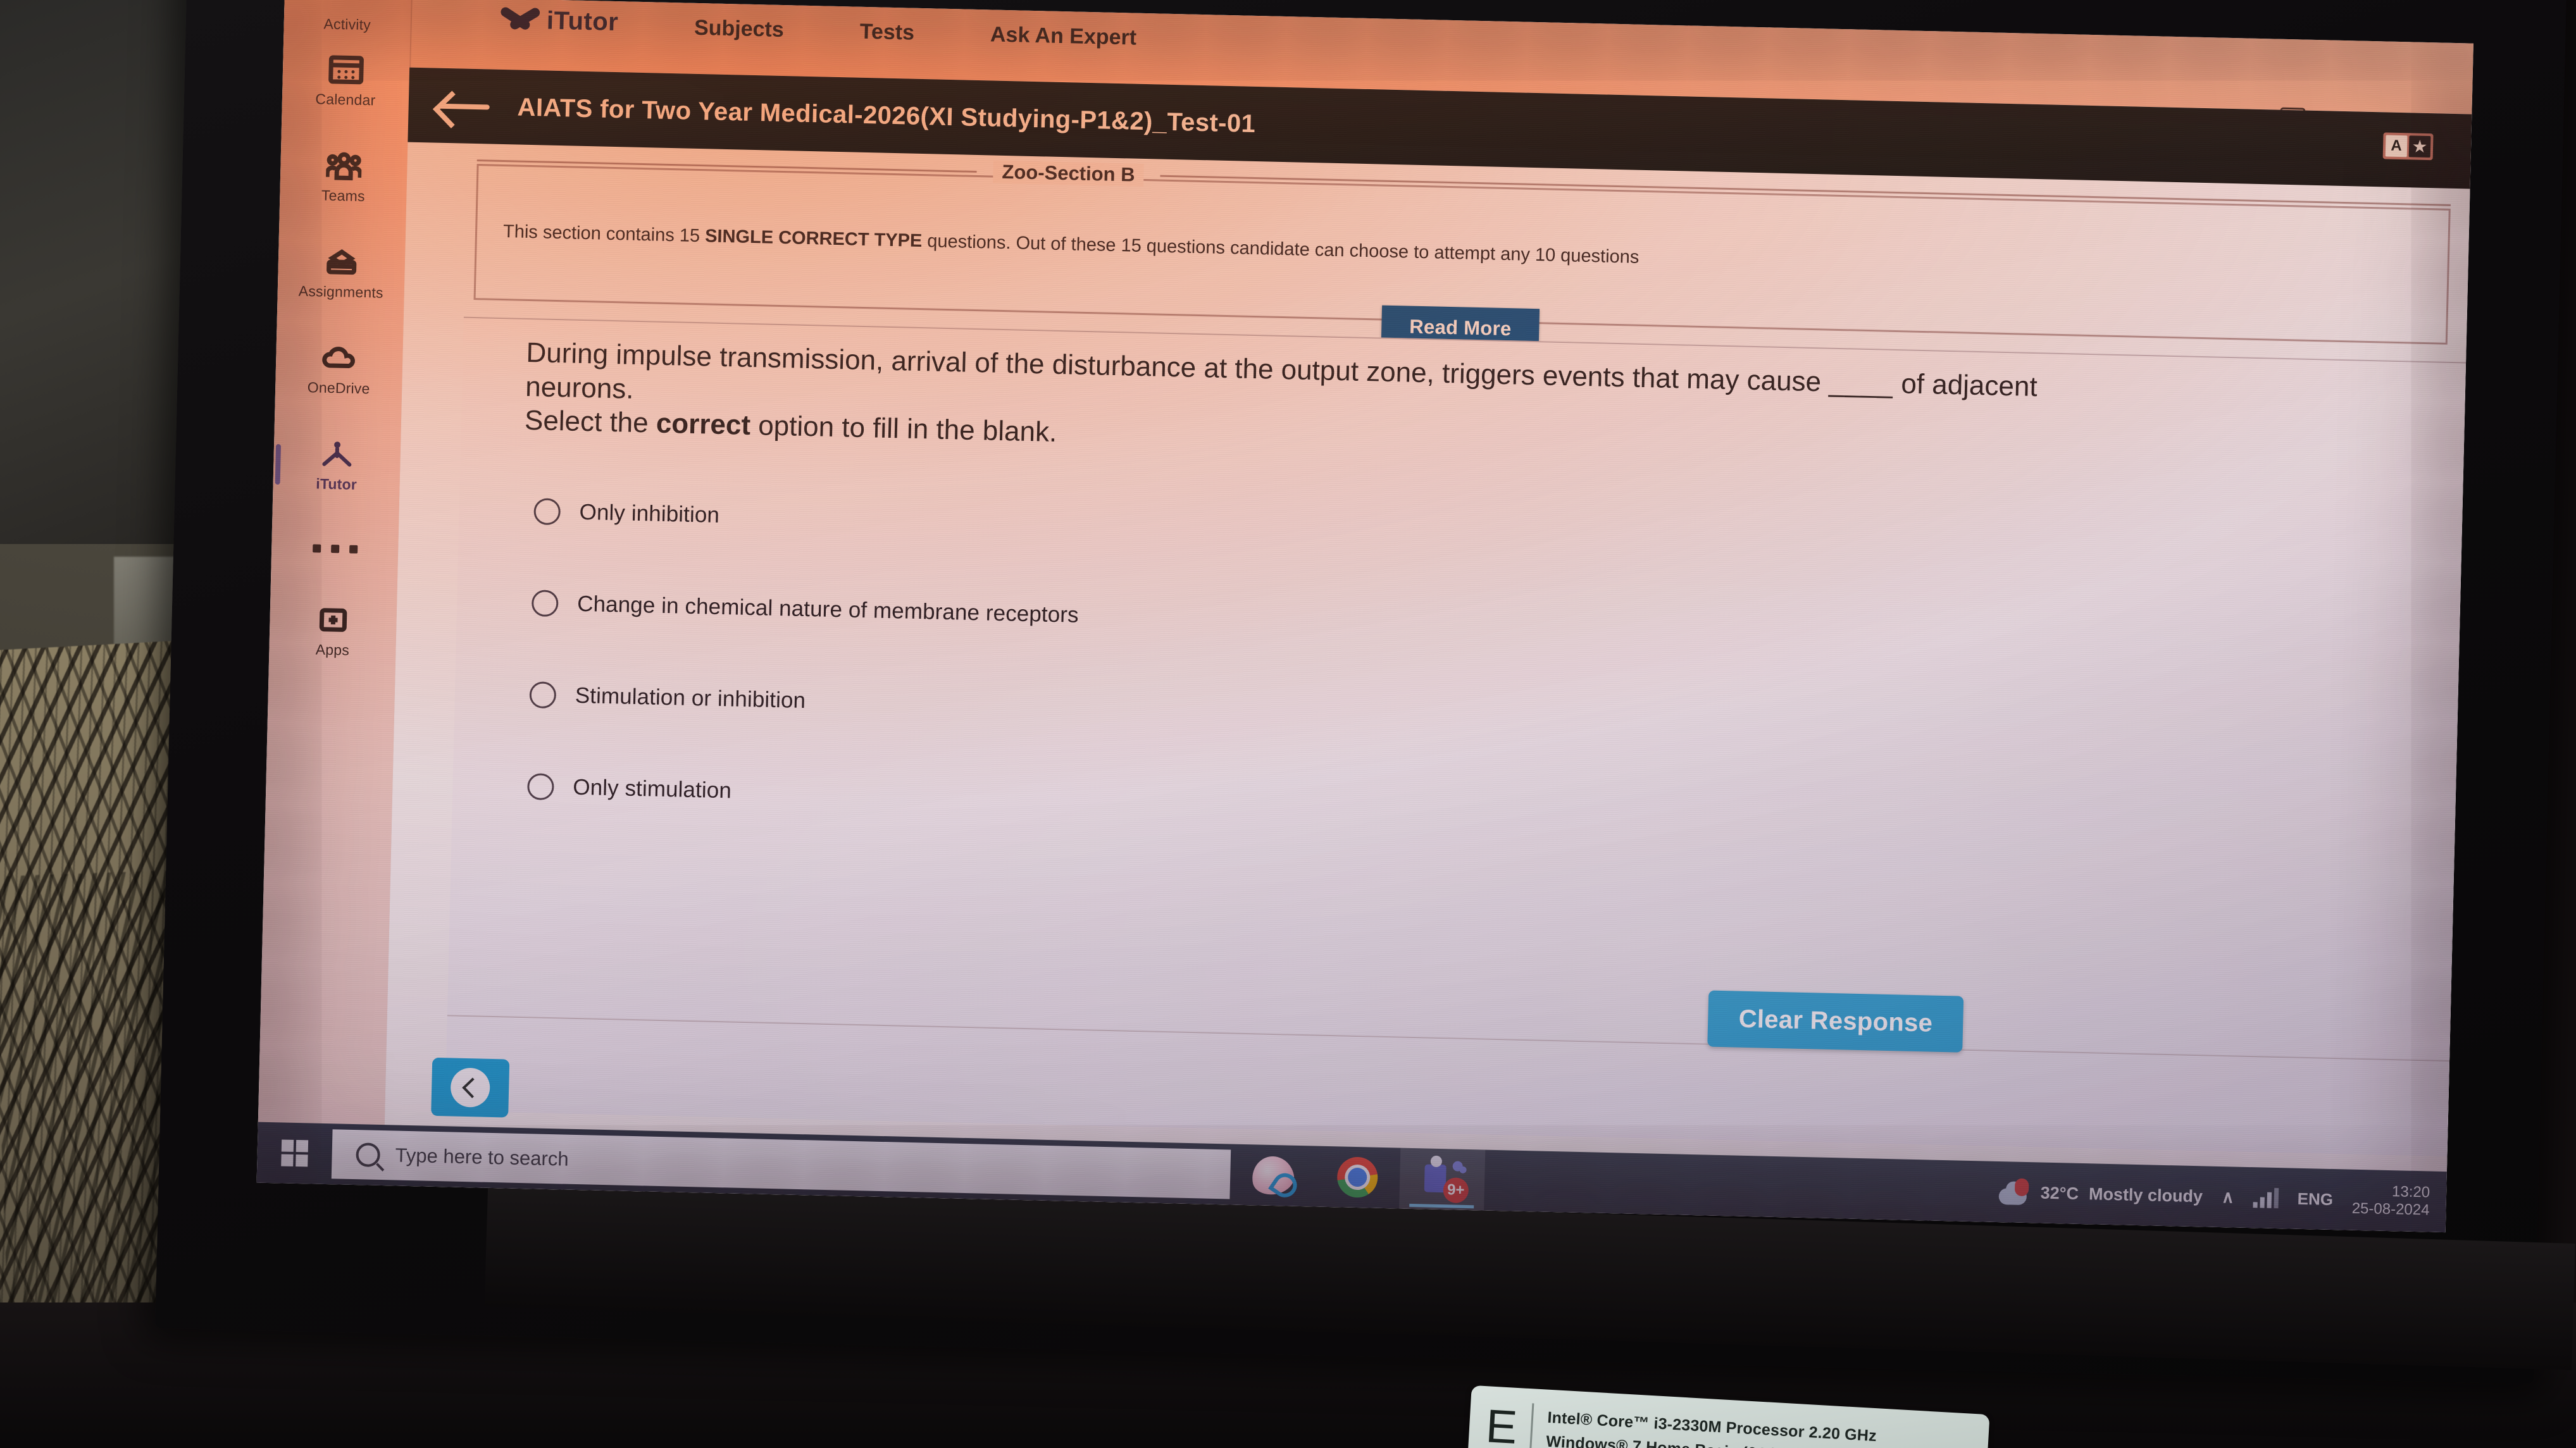 Image resolution: width=2576 pixels, height=1448 pixels. I want to click on sidebar-item-itutor: iTutor, so click(337, 465).